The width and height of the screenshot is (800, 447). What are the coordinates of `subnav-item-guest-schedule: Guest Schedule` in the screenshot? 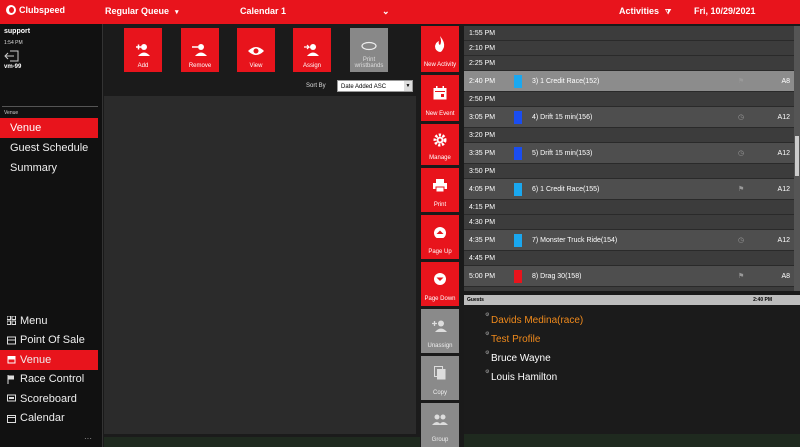 It's located at (51, 148).